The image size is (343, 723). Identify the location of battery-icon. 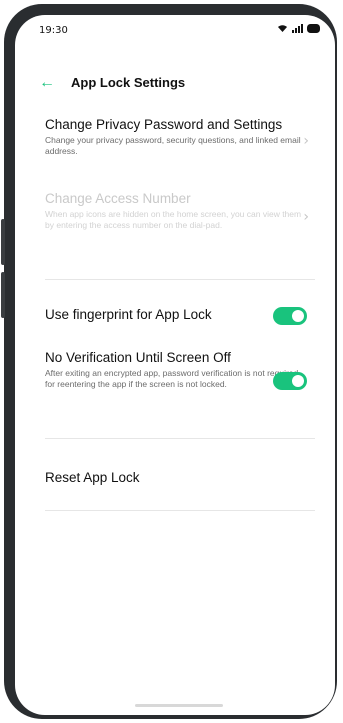
(313, 28).